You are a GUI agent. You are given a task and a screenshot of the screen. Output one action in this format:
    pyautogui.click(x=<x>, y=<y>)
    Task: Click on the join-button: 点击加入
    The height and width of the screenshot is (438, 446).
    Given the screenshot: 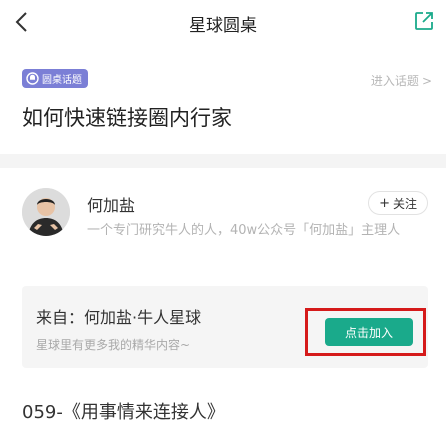 What is the action you would take?
    pyautogui.click(x=369, y=332)
    